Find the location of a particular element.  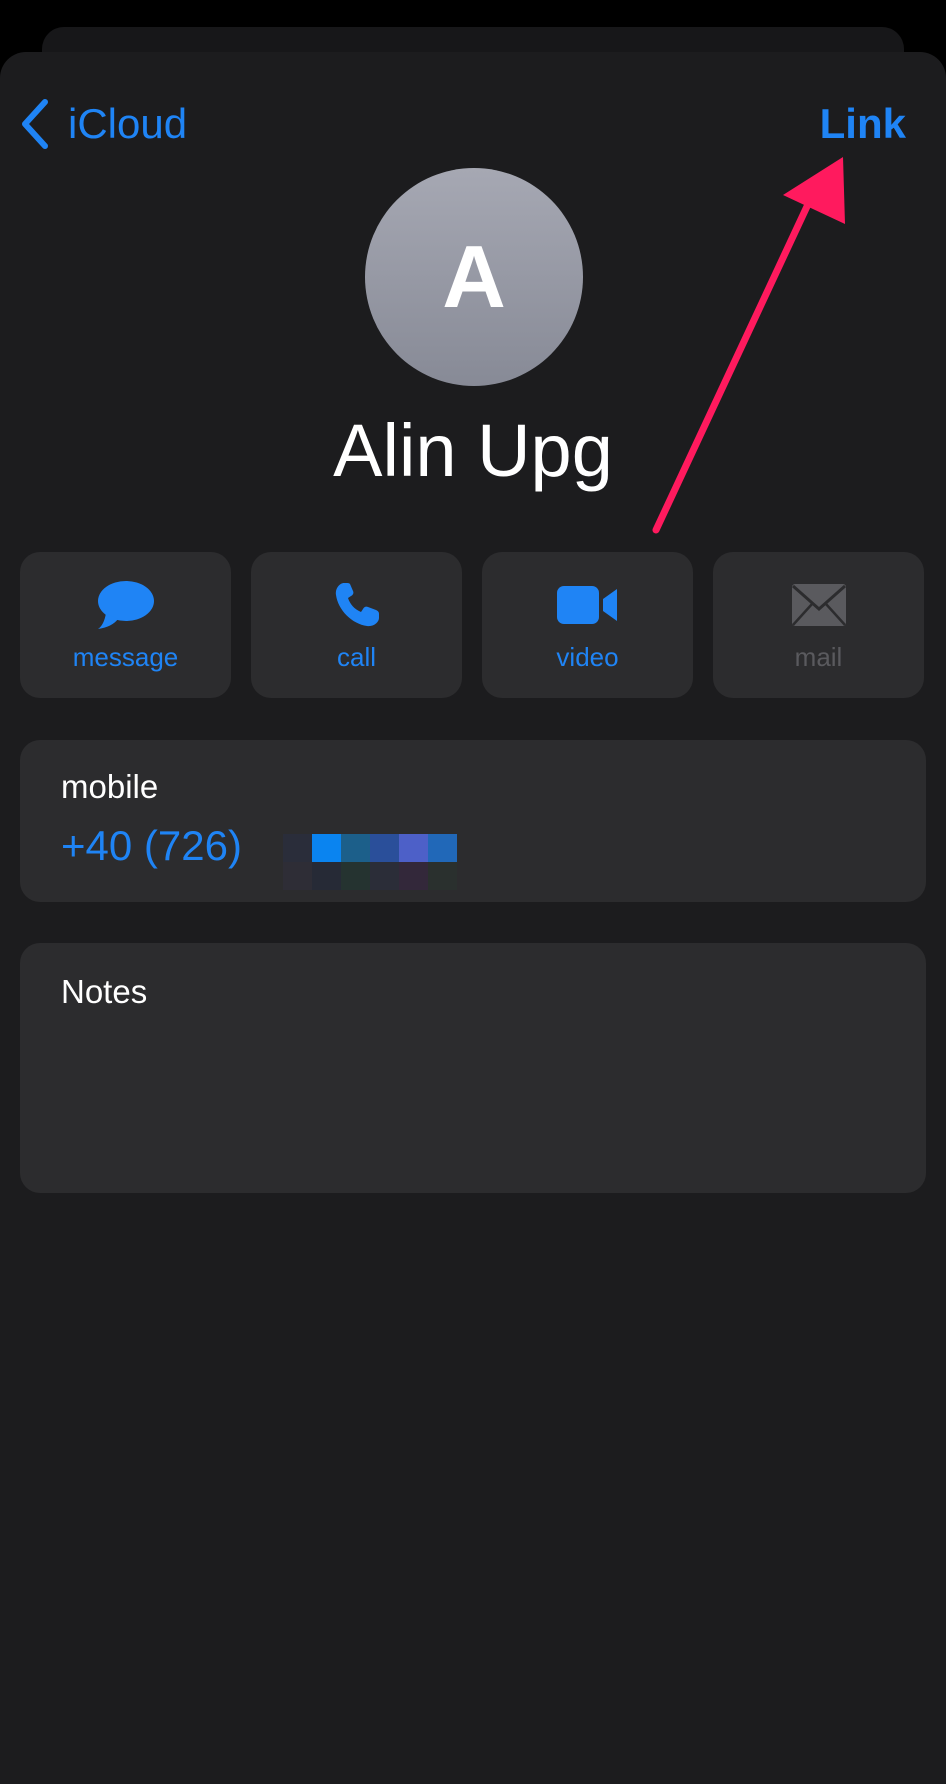

redacted-number-block is located at coordinates (370, 862).